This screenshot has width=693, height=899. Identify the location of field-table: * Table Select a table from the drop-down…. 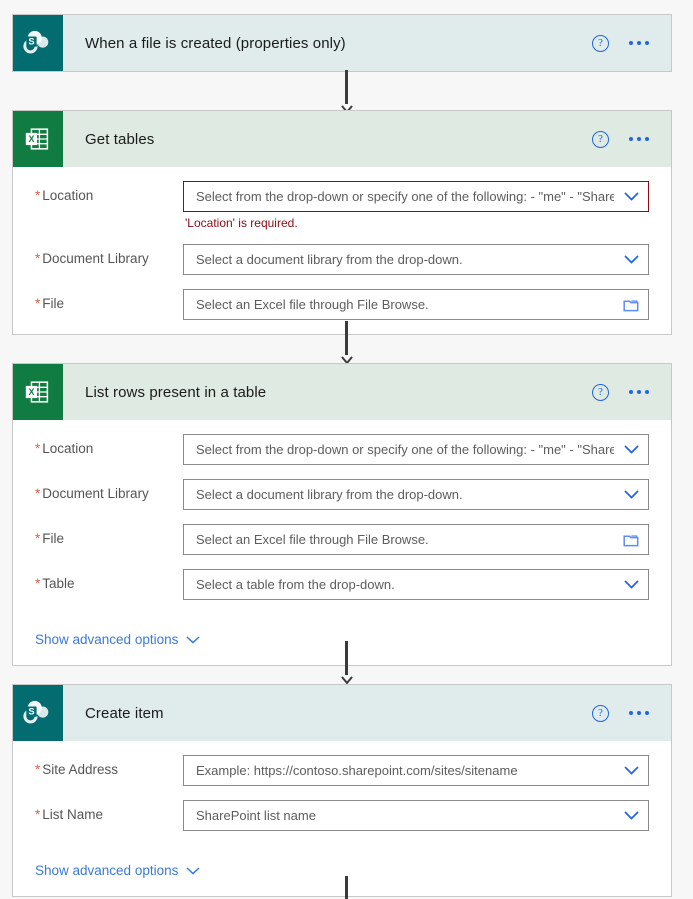
(342, 584).